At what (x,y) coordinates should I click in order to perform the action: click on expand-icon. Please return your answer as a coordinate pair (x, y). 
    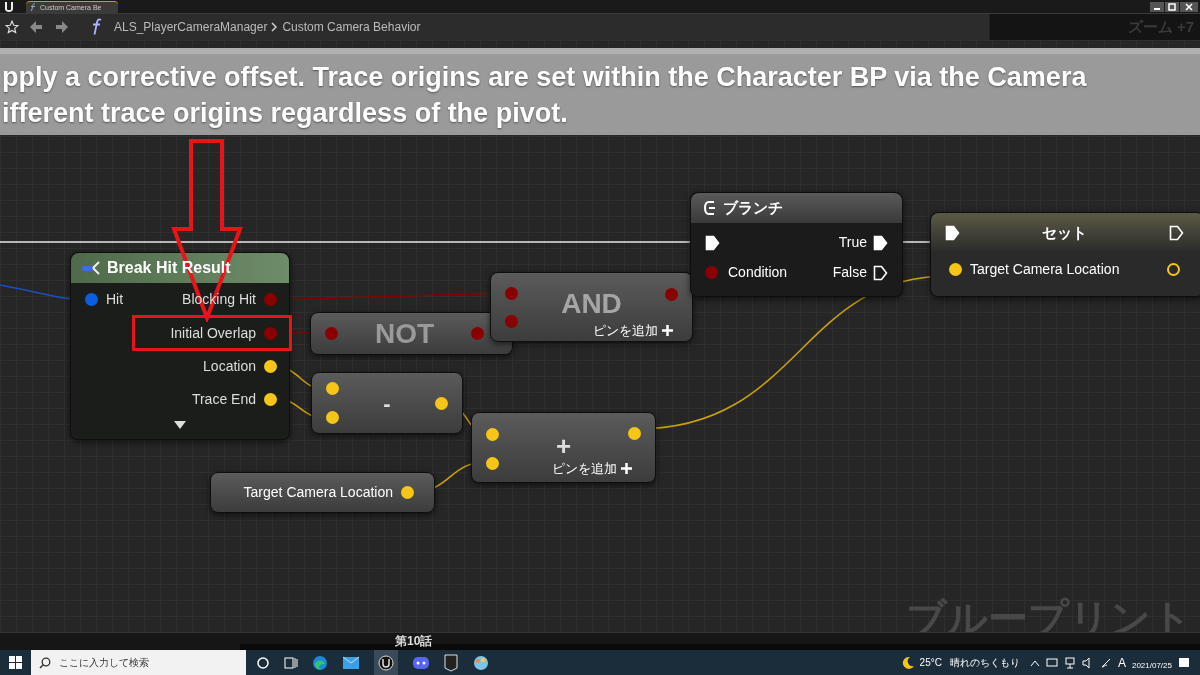
    Looking at the image, I should click on (180, 425).